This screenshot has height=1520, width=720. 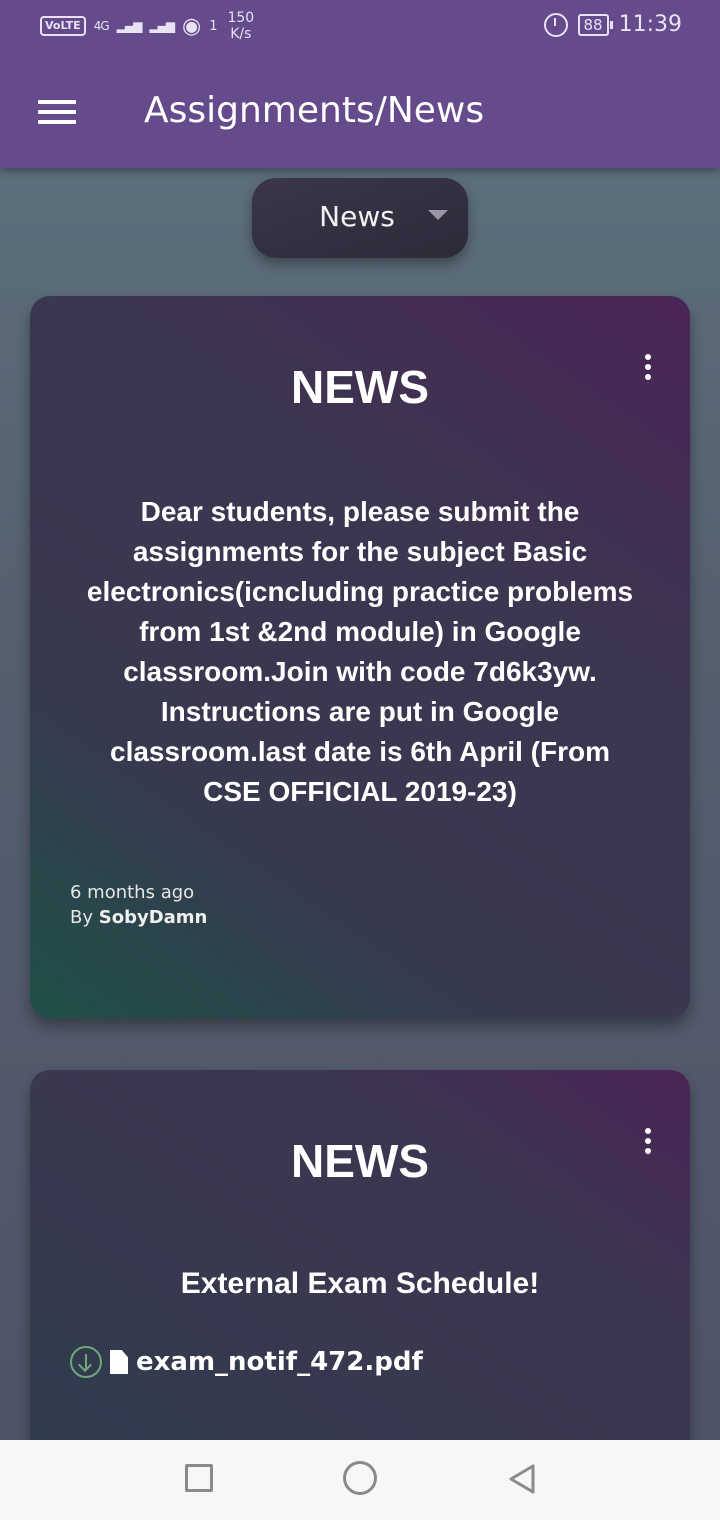 I want to click on net-speed: 150 K/s, so click(x=240, y=26).